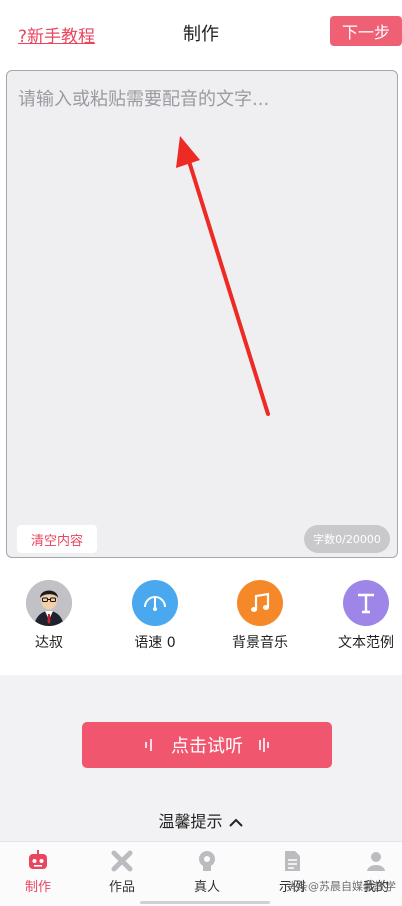 Image resolution: width=402 pixels, height=906 pixels. Describe the element at coordinates (366, 31) in the screenshot. I see `next-step-button: 下一步` at that location.